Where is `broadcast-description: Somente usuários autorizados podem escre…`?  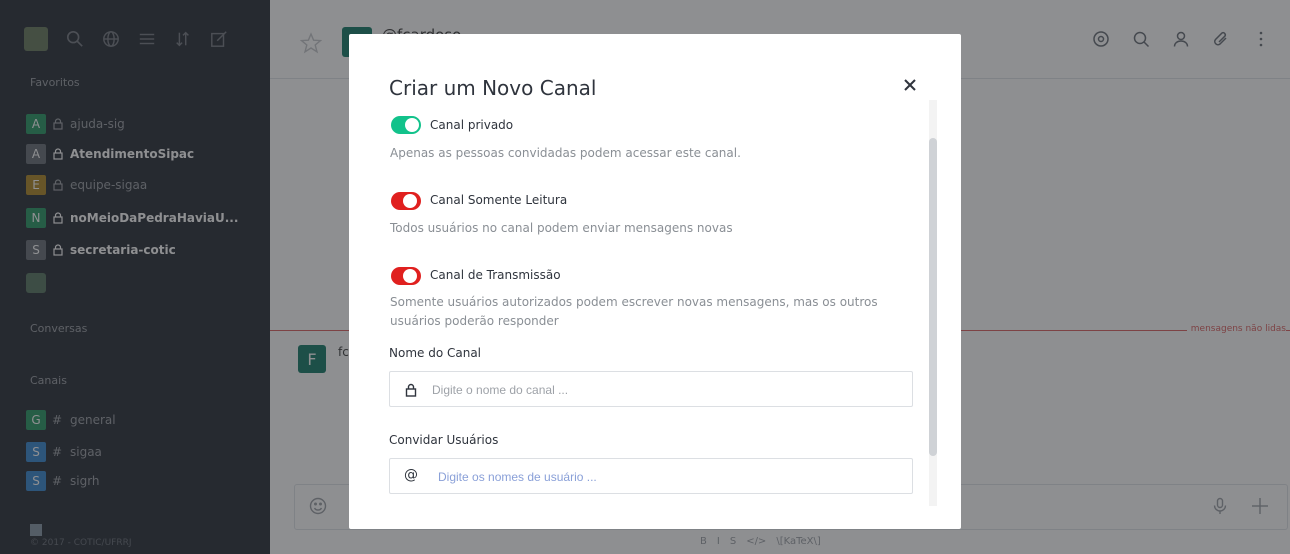
broadcast-description: Somente usuários autorizados podem escre… is located at coordinates (634, 311).